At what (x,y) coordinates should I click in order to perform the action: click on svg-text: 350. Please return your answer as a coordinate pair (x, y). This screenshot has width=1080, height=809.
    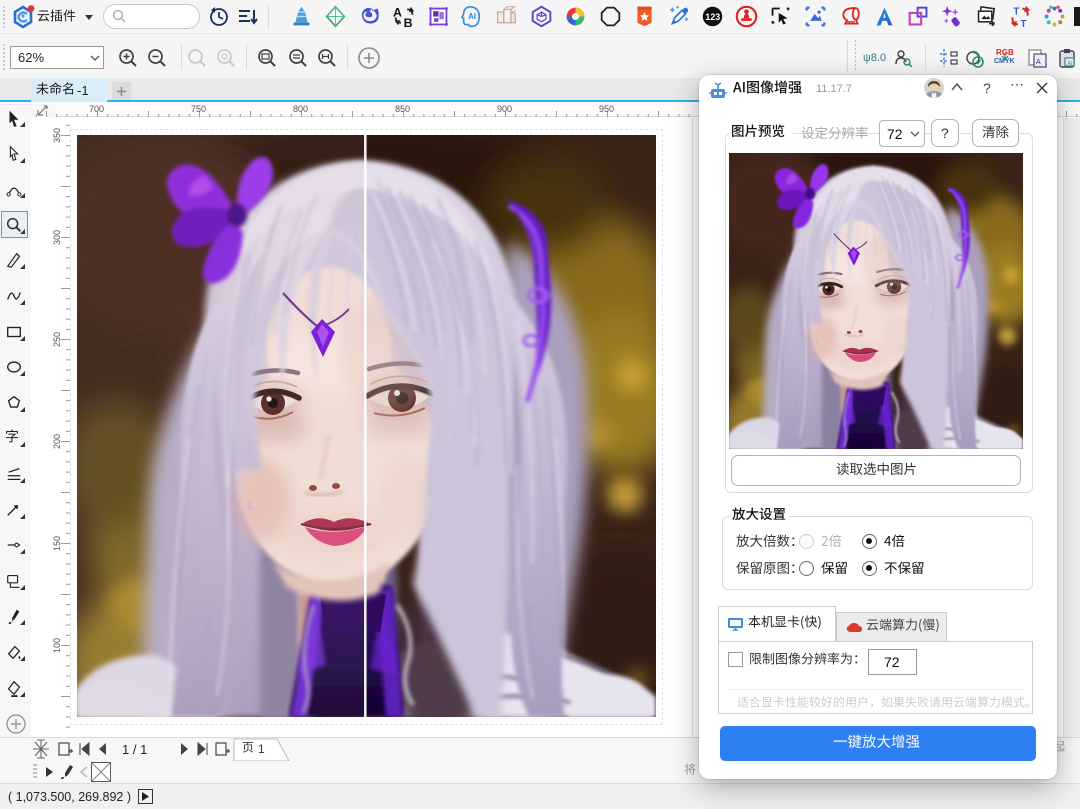
    Looking at the image, I should click on (57, 135).